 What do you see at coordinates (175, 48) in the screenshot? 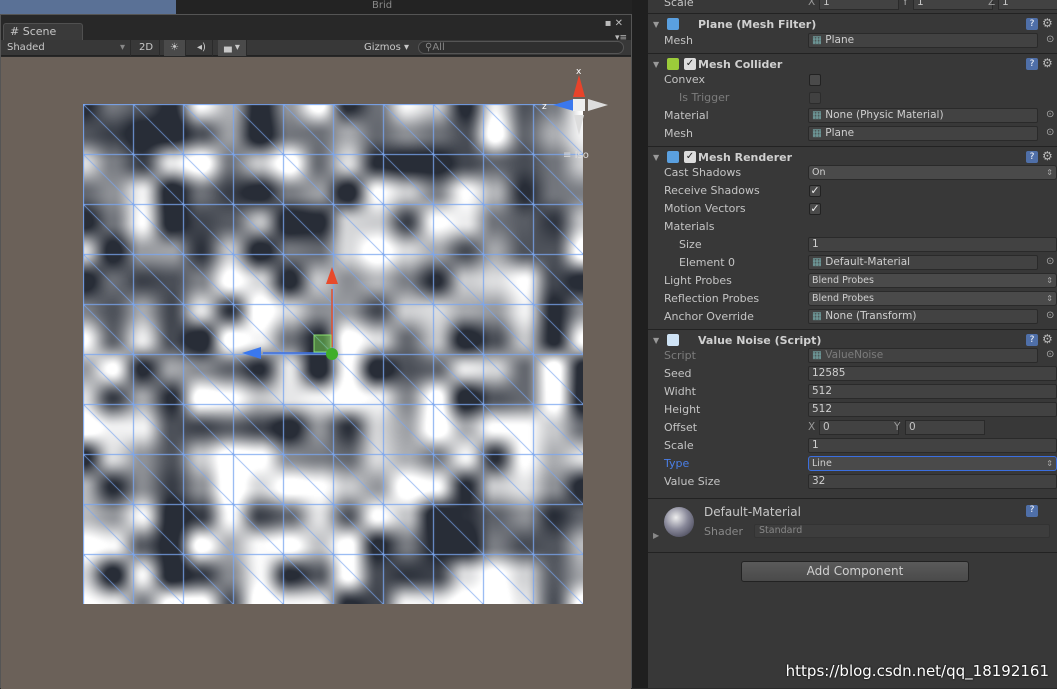
I see `lighting-toggle-icon: ☀` at bounding box center [175, 48].